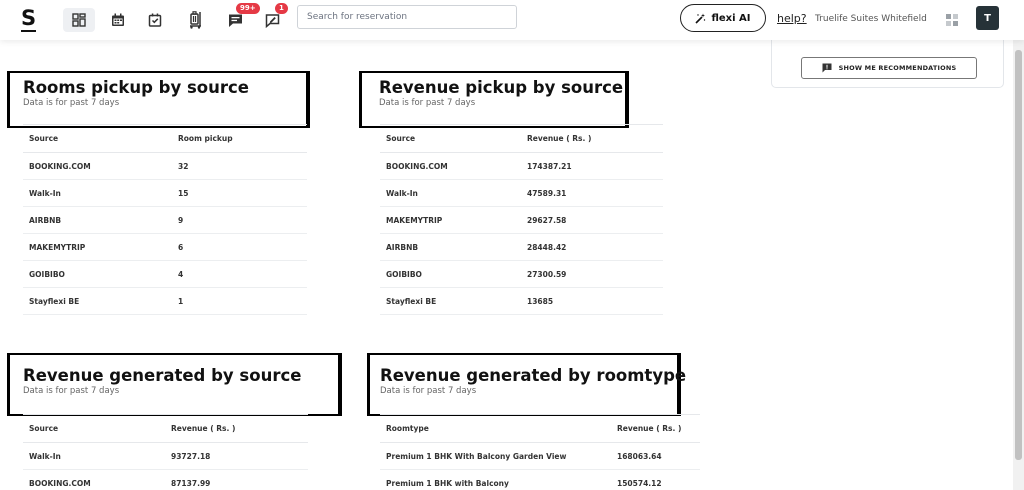  I want to click on table-row: Premium 1 BHK with Balcony 150574.12, so click(540, 479).